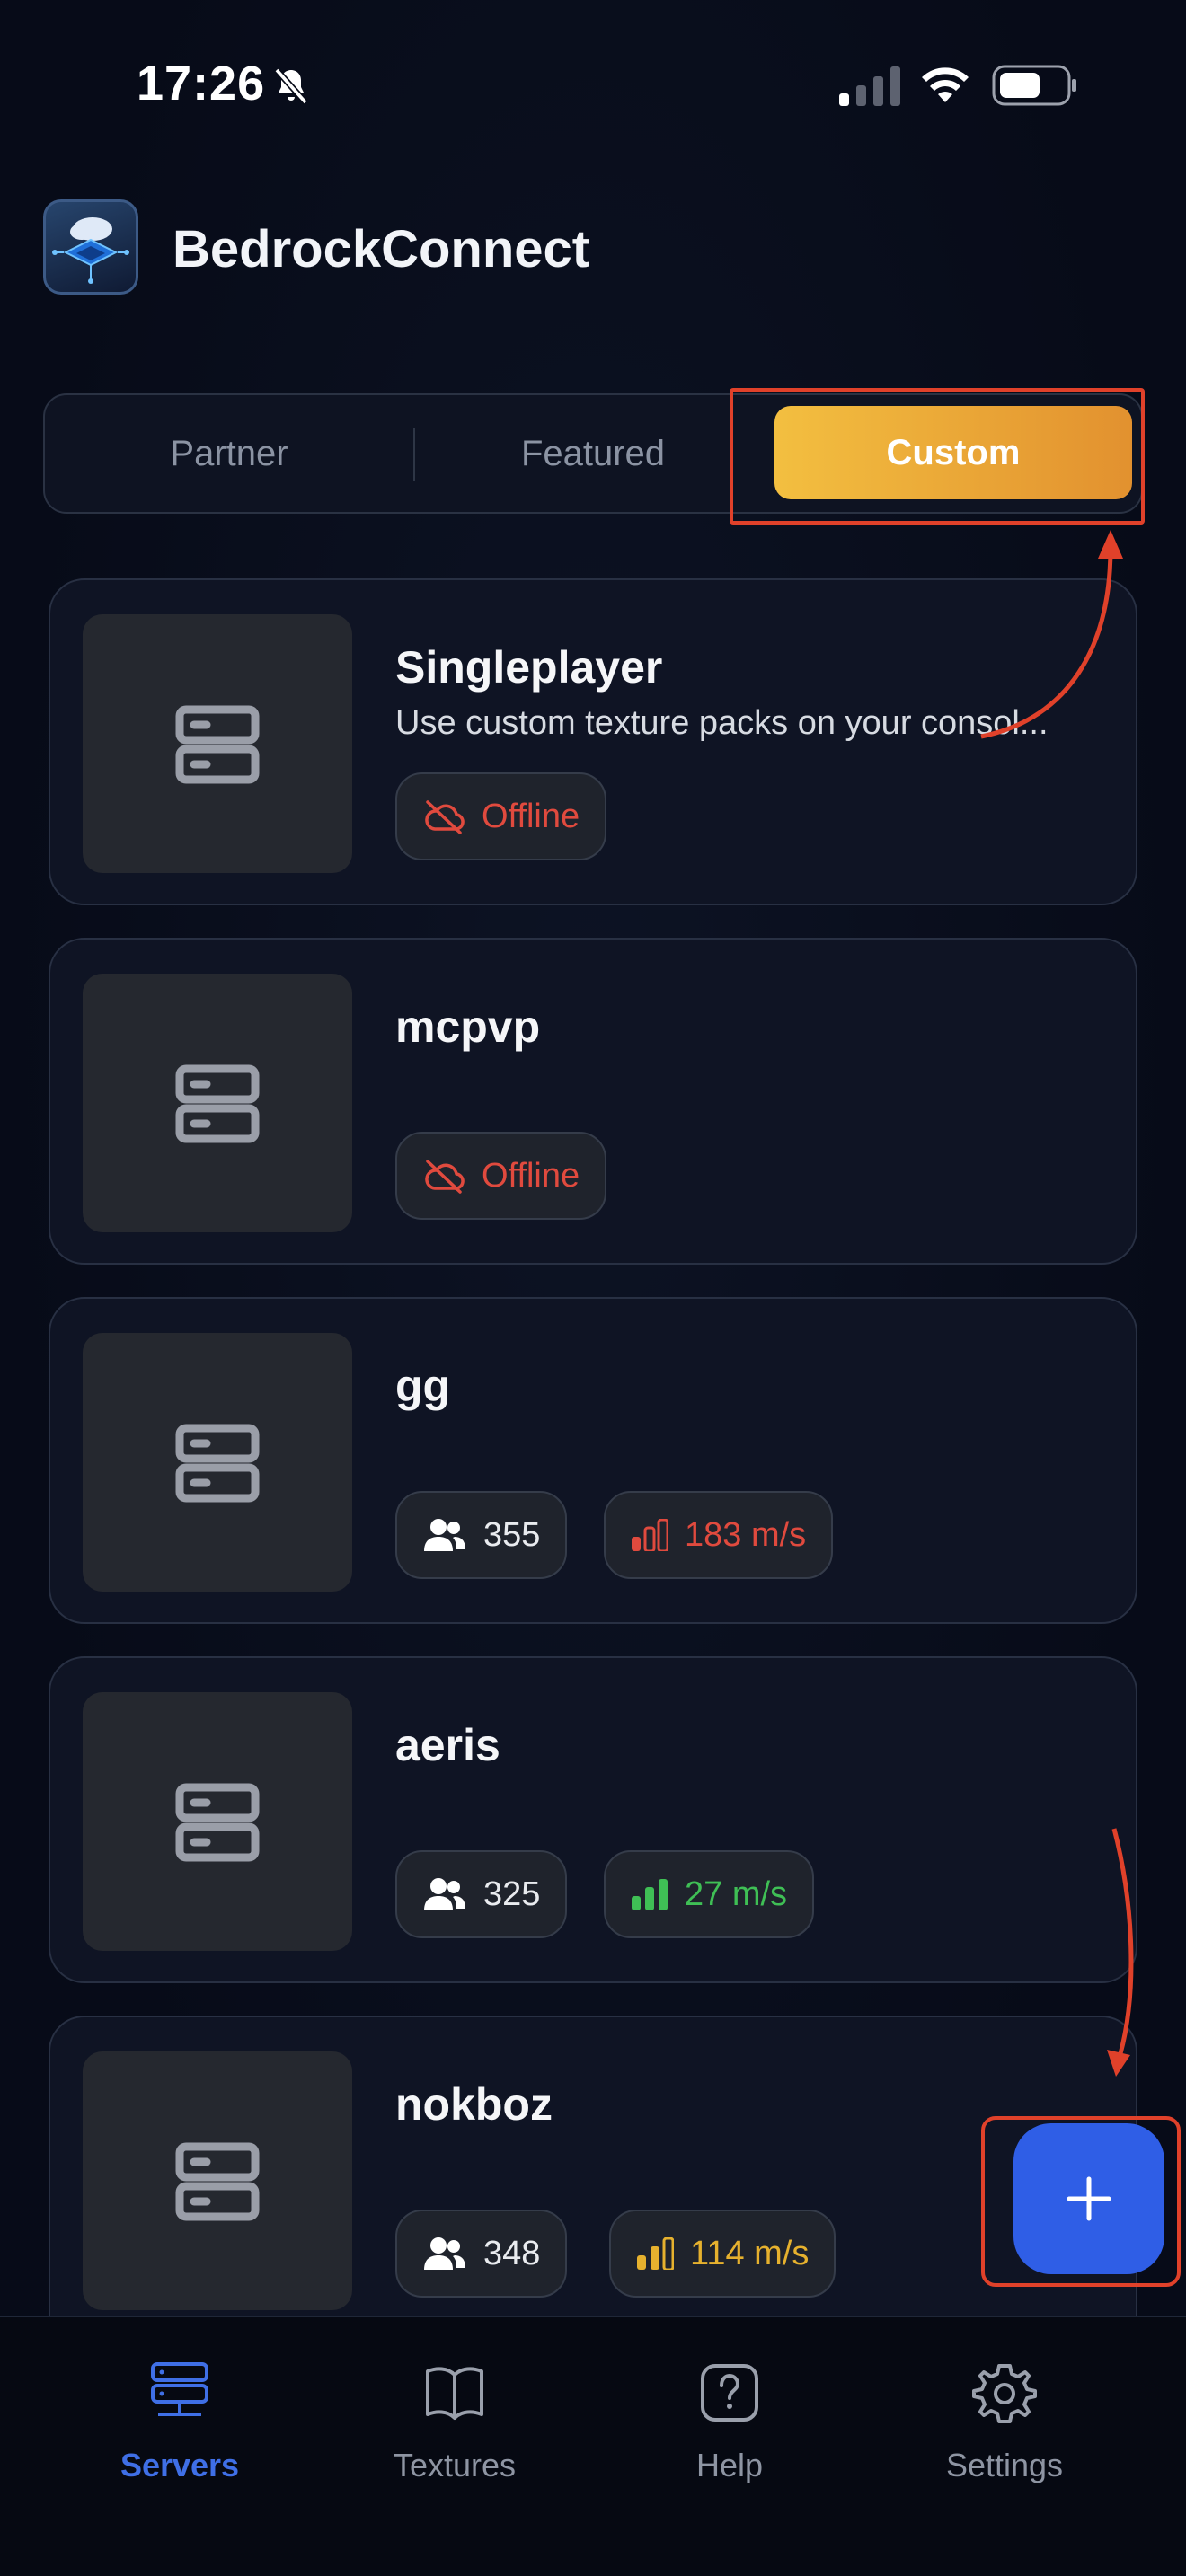 This screenshot has height=2576, width=1186. Describe the element at coordinates (729, 2439) in the screenshot. I see `nav-item-help: Help` at that location.